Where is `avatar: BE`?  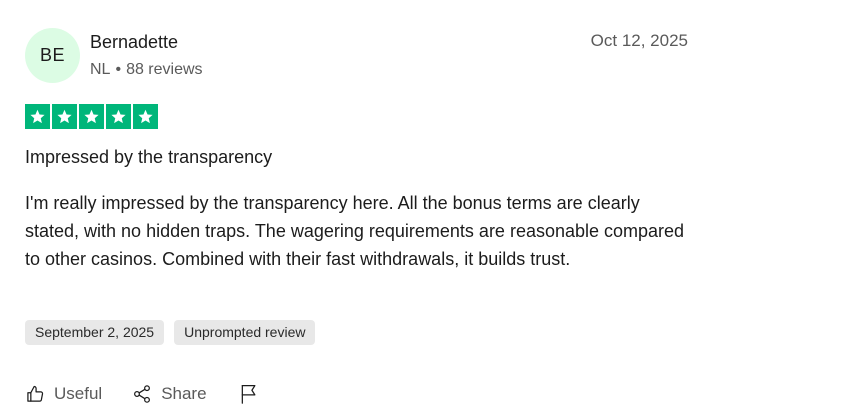 avatar: BE is located at coordinates (52, 55).